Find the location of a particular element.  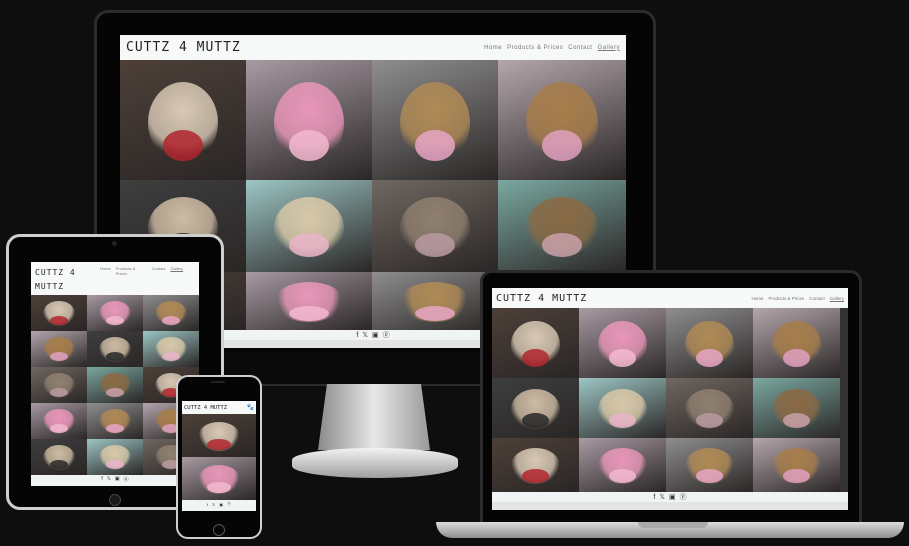

phone-home-button is located at coordinates (219, 530).